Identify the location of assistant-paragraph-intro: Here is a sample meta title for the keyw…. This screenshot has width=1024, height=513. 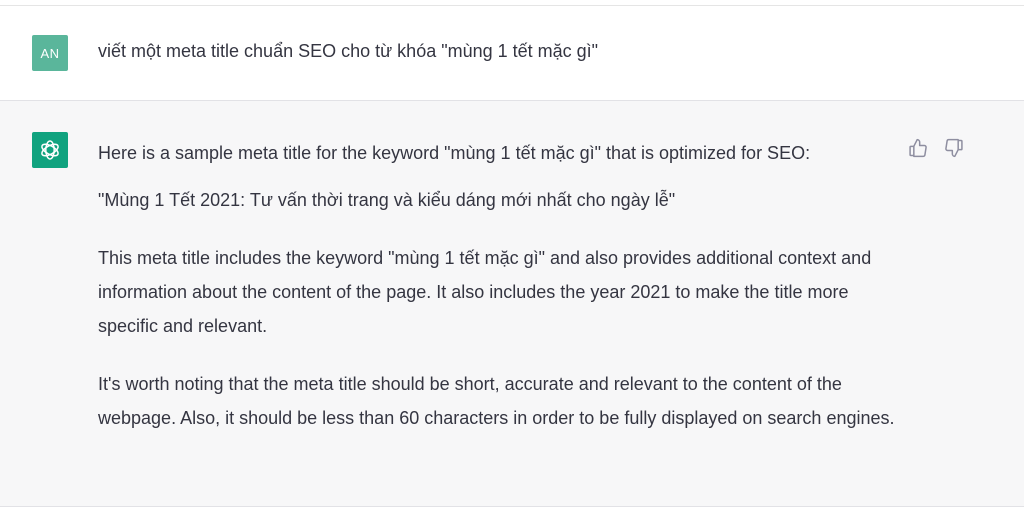
(454, 153).